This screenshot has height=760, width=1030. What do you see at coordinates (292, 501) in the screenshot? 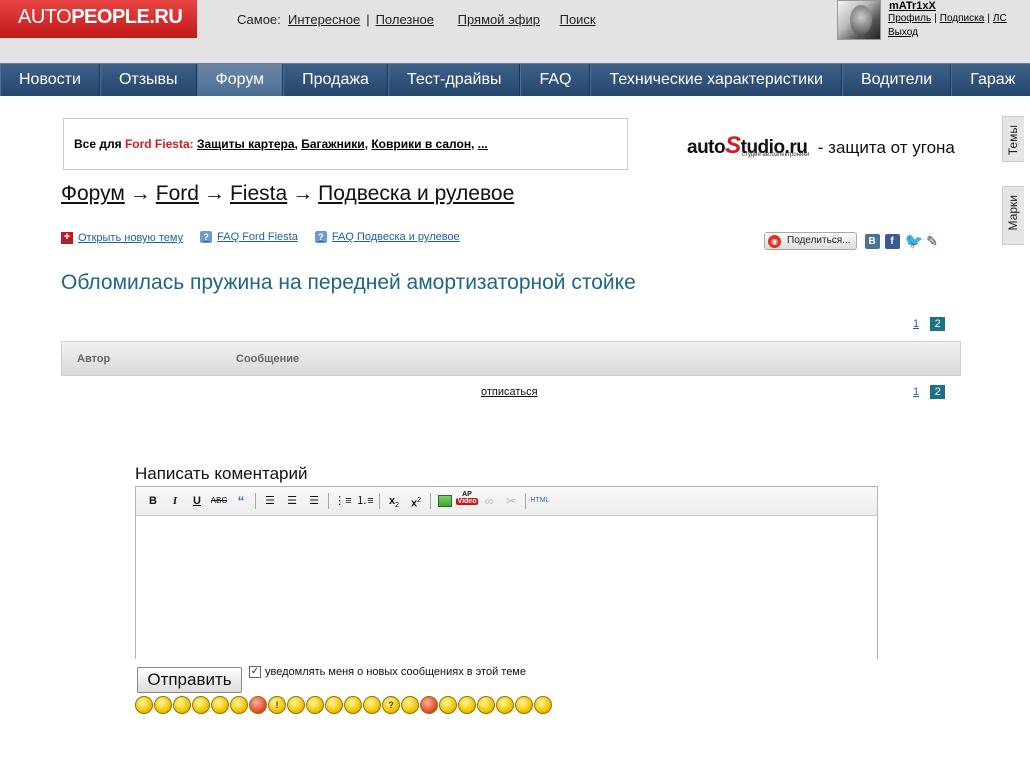
I see `align-center-icon: ☰` at bounding box center [292, 501].